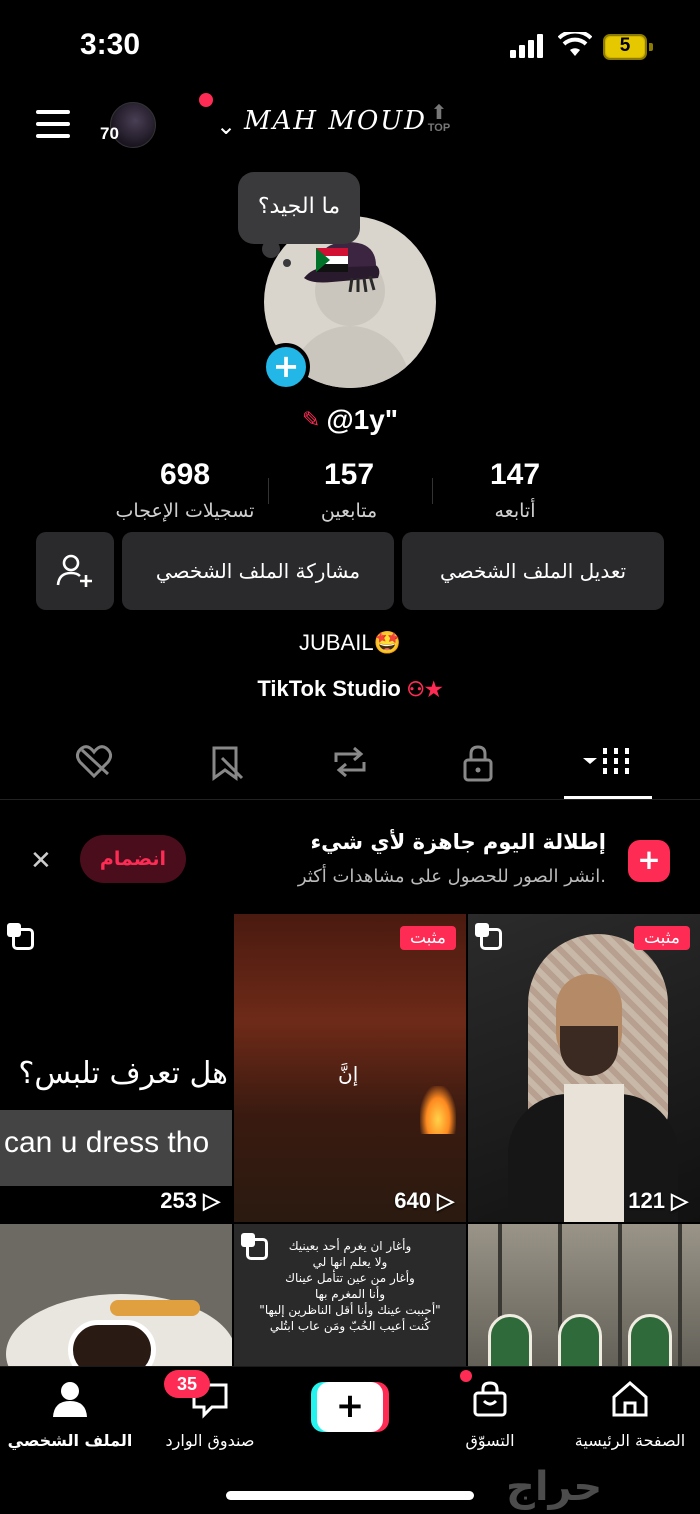 Image resolution: width=700 pixels, height=1514 pixels. Describe the element at coordinates (349, 490) in the screenshot. I see `followers-stat: 157 متابعين` at that location.